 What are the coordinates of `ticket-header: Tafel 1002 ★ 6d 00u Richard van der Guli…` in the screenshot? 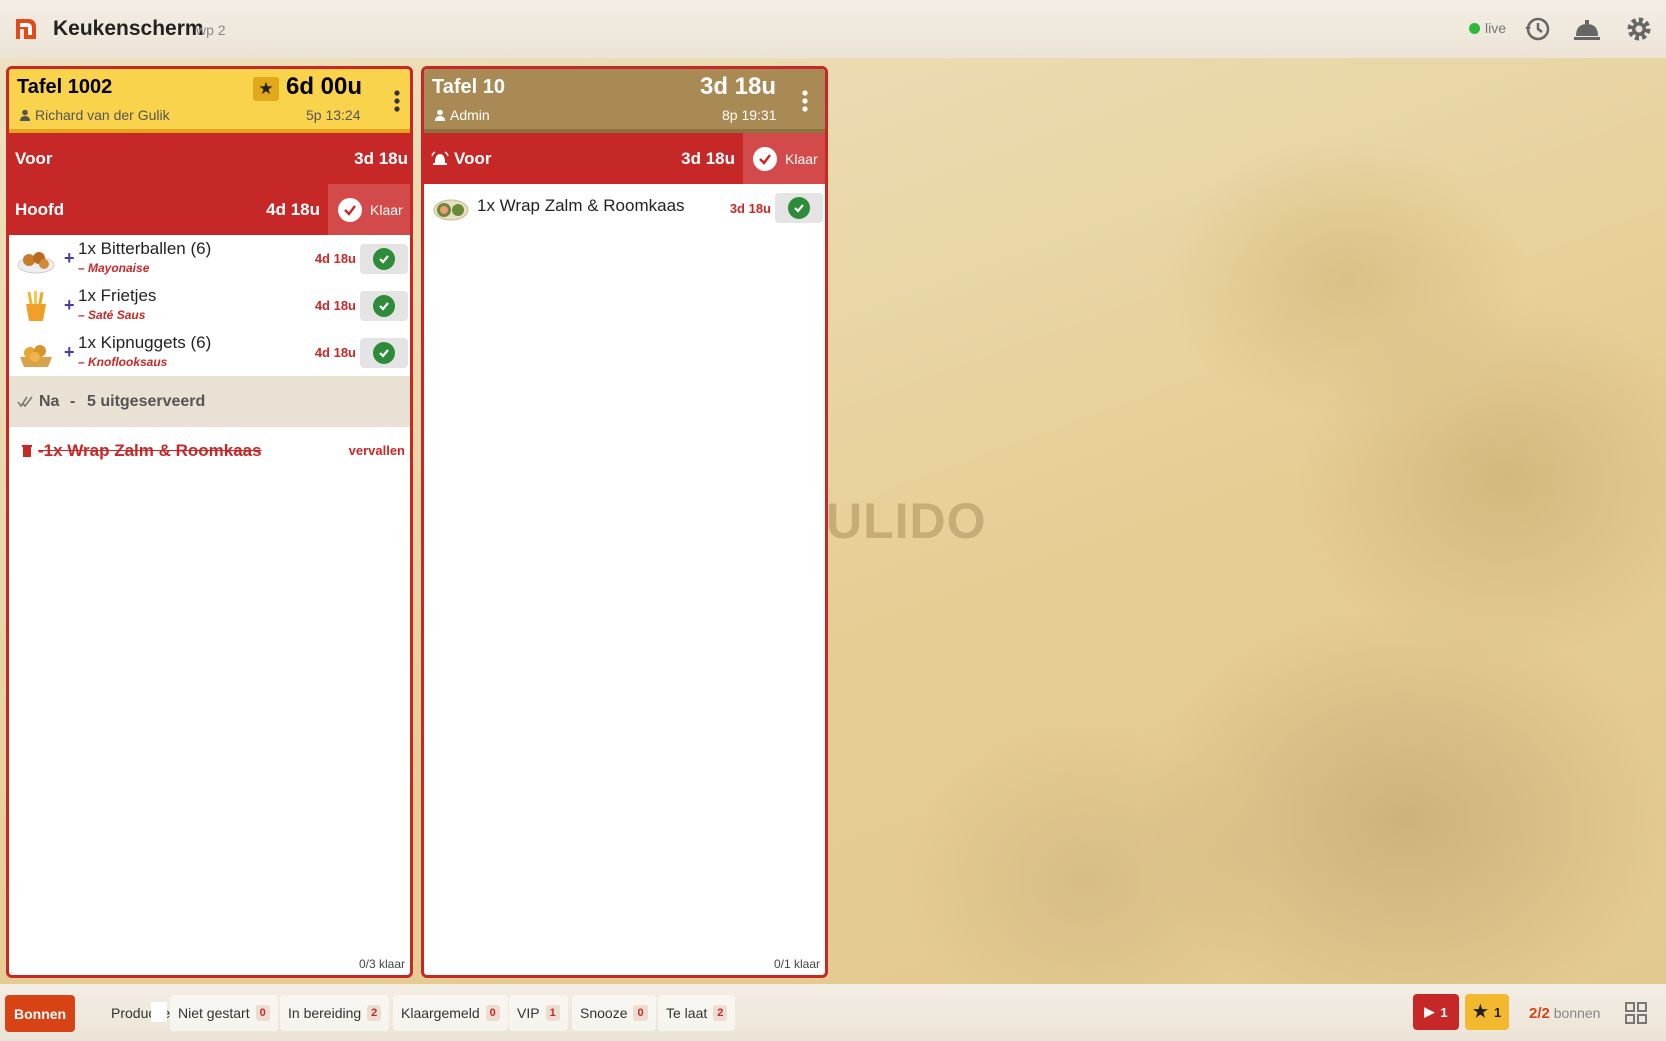 It's located at (209, 101).